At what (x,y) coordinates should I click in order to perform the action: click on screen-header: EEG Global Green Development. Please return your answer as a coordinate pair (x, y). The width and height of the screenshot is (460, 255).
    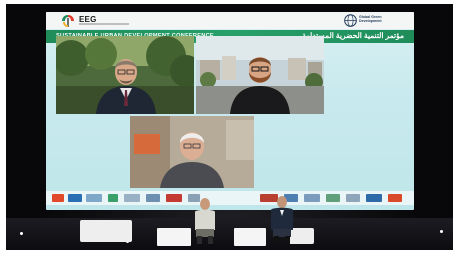
    Looking at the image, I should click on (230, 20).